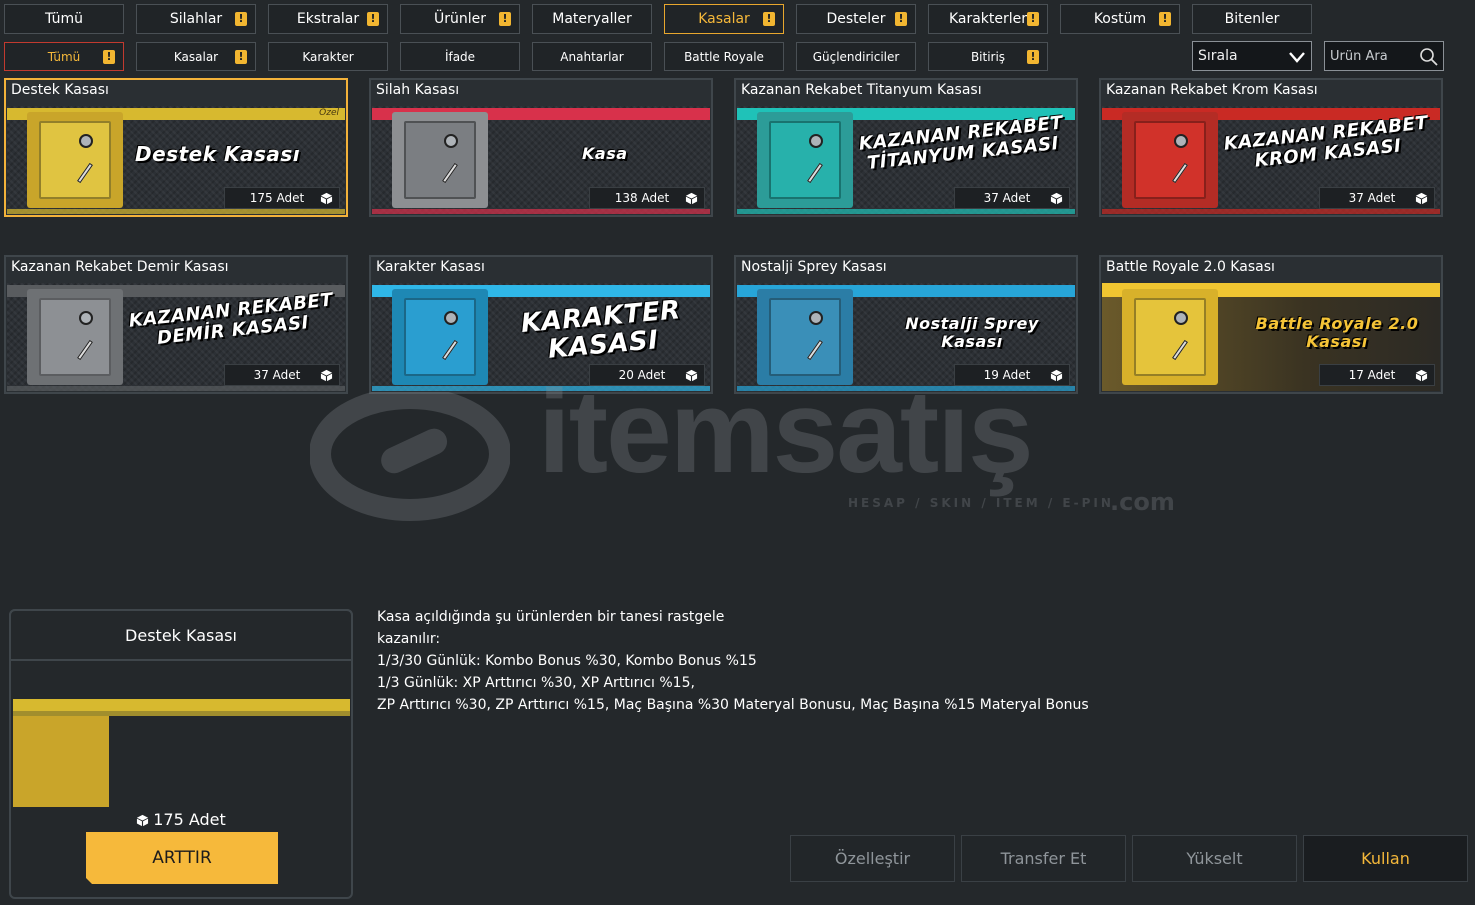 Image resolution: width=1475 pixels, height=905 pixels. I want to click on art-badge: Özel, so click(329, 113).